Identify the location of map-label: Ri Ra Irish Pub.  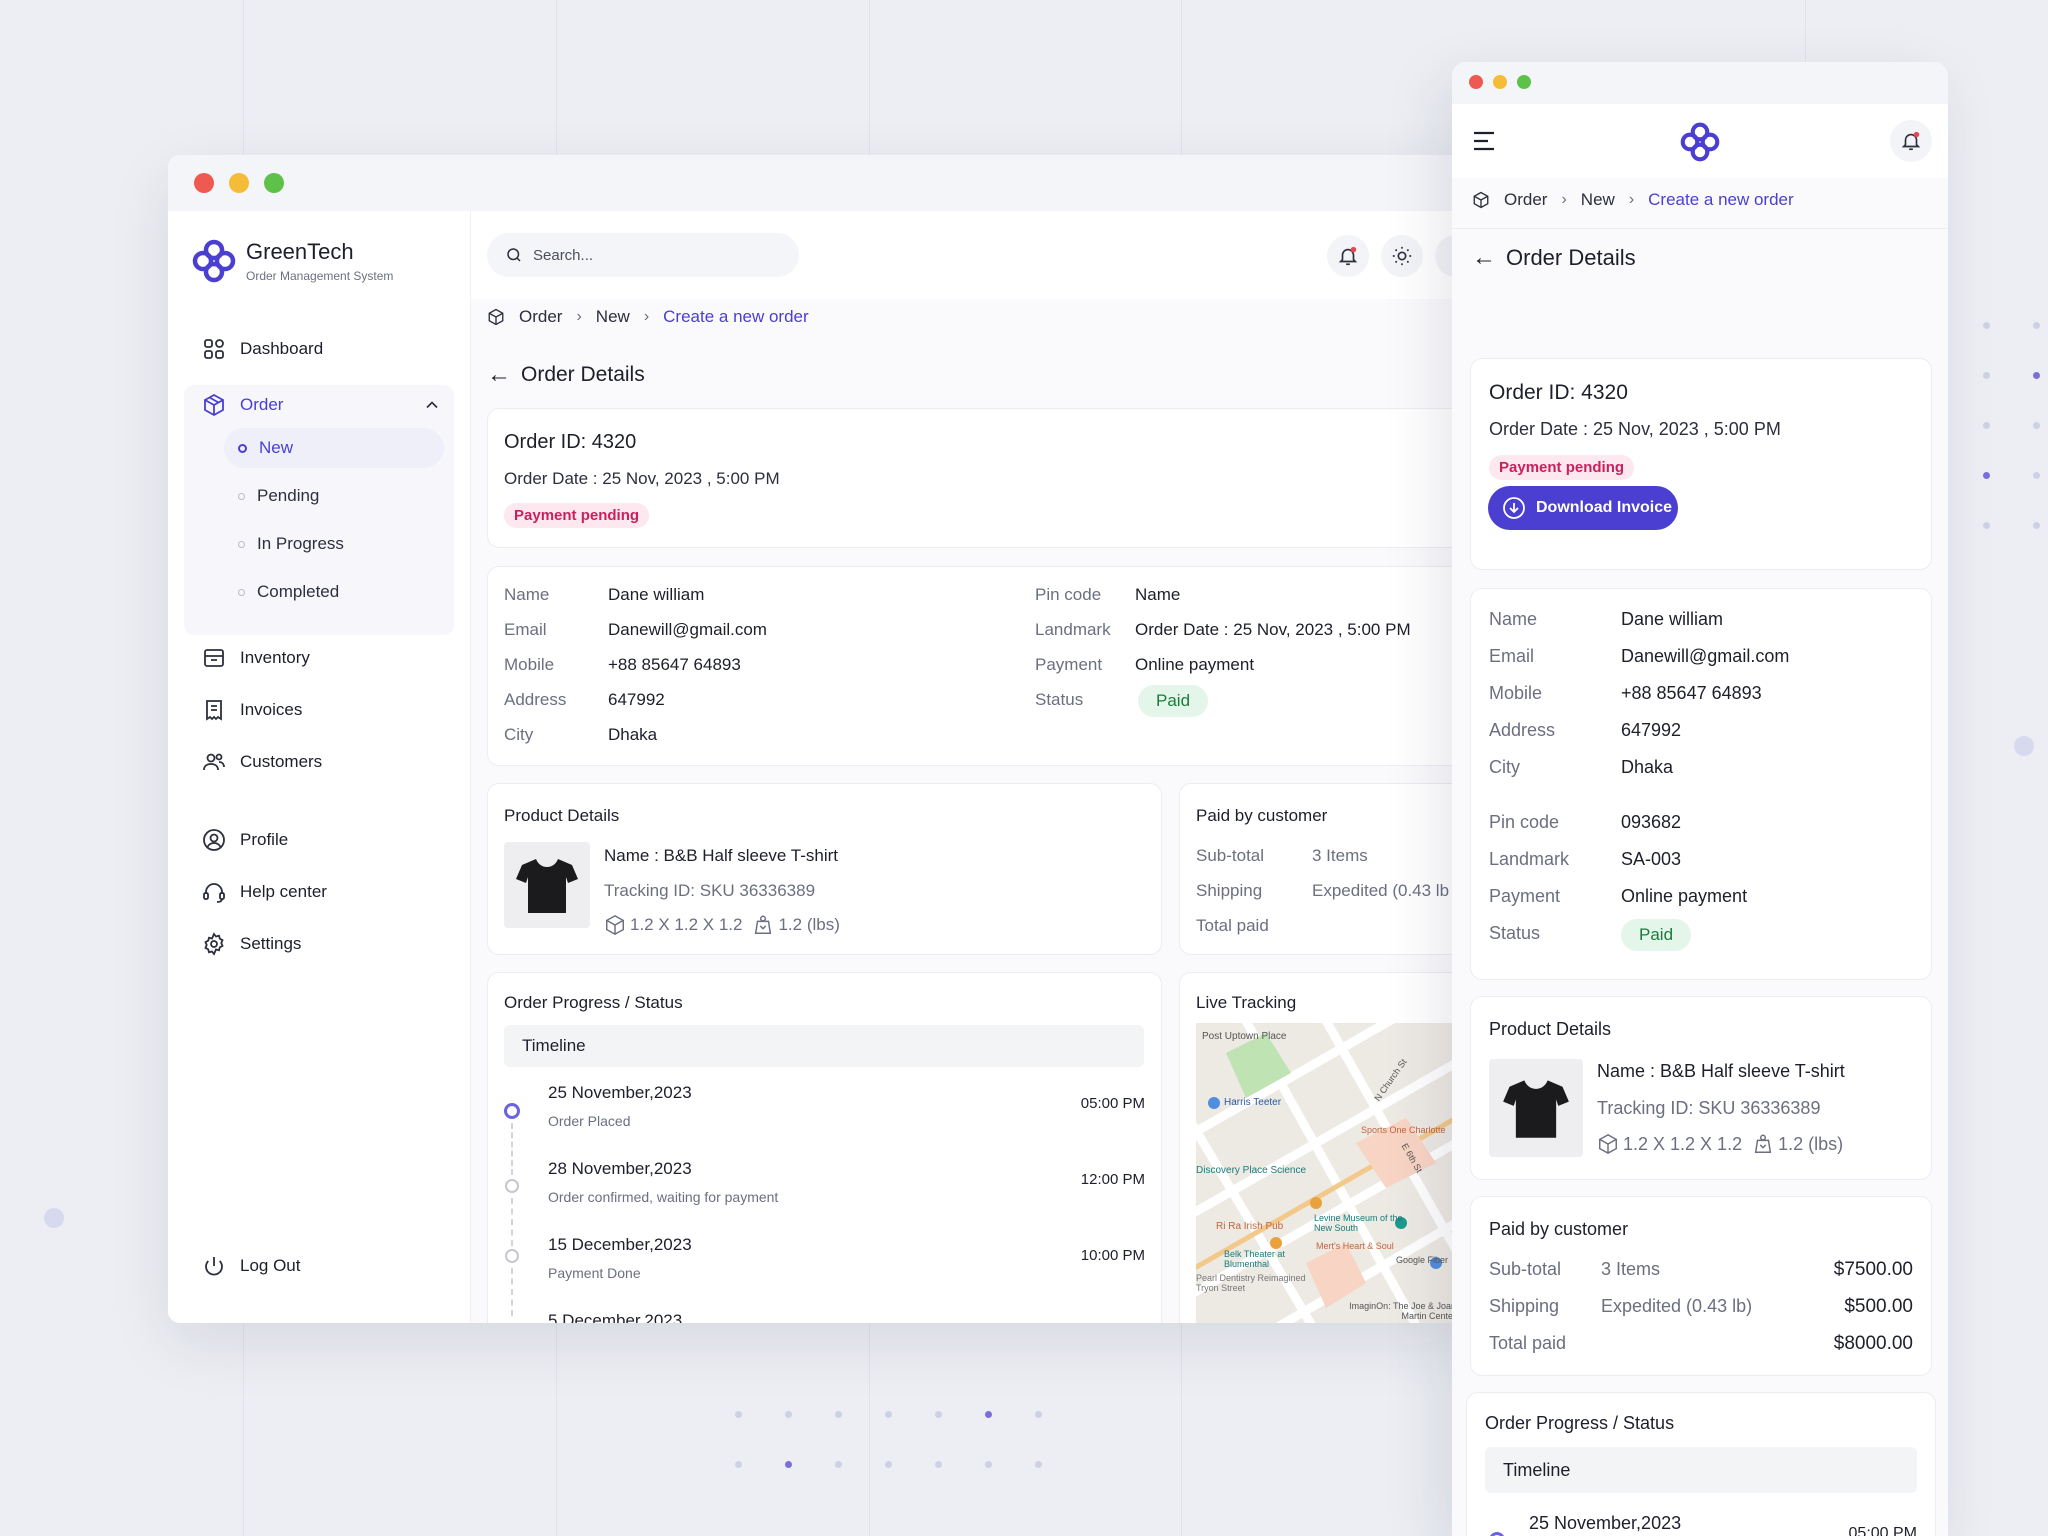
(1250, 1226).